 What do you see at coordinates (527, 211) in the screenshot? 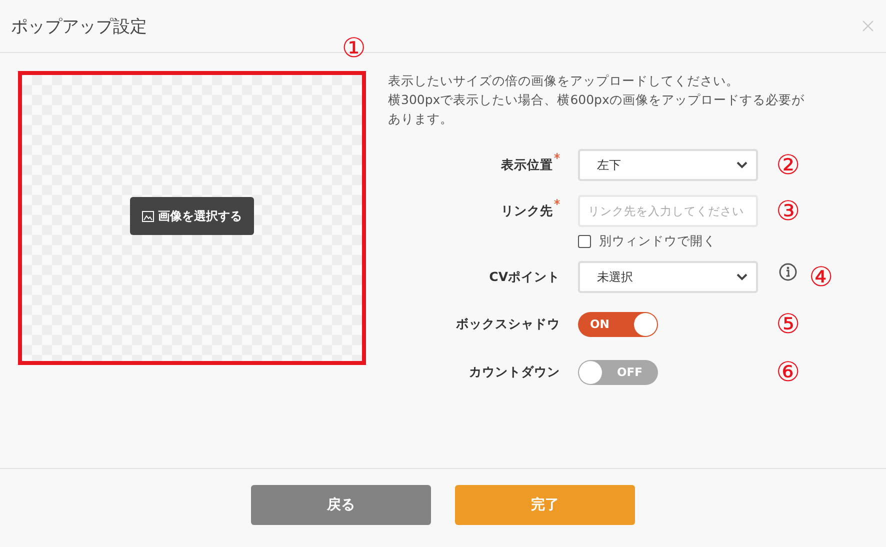
I see `field-label: リンク先` at bounding box center [527, 211].